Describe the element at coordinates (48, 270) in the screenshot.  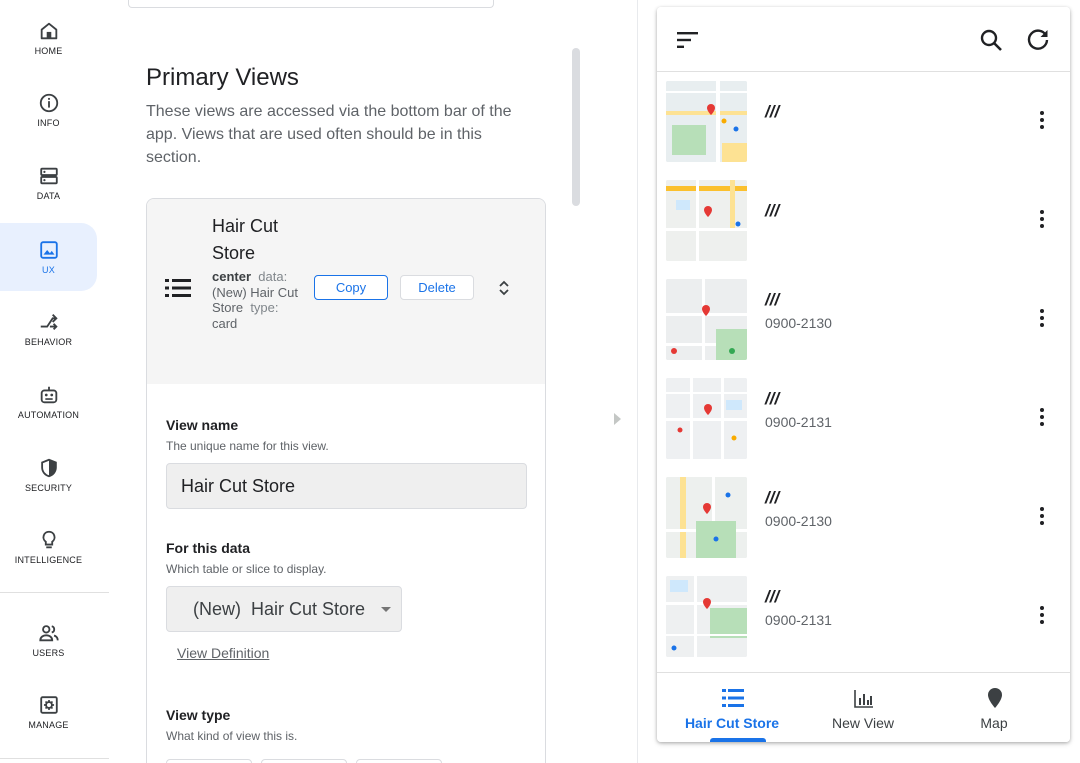
I see `nav-label: UX` at that location.